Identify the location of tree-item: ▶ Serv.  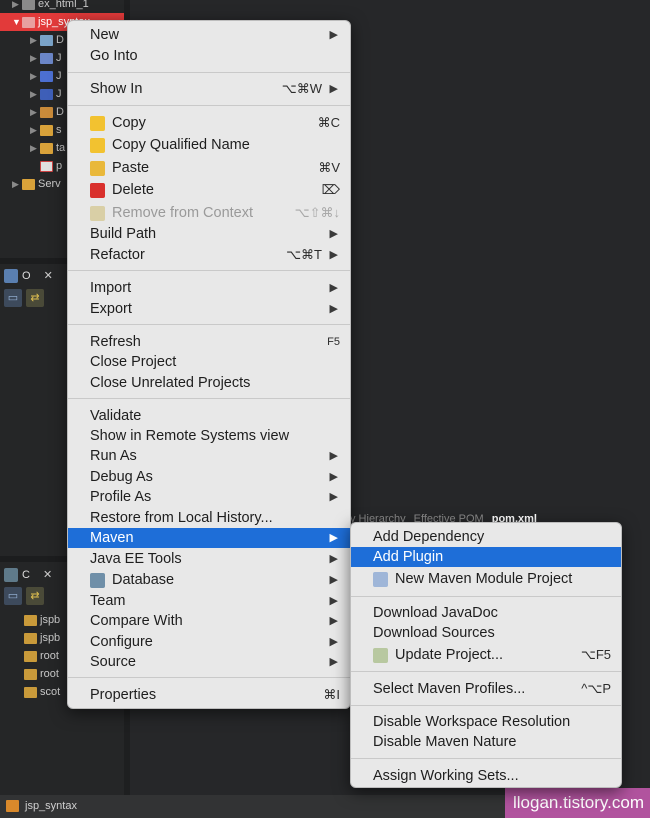
(30, 184).